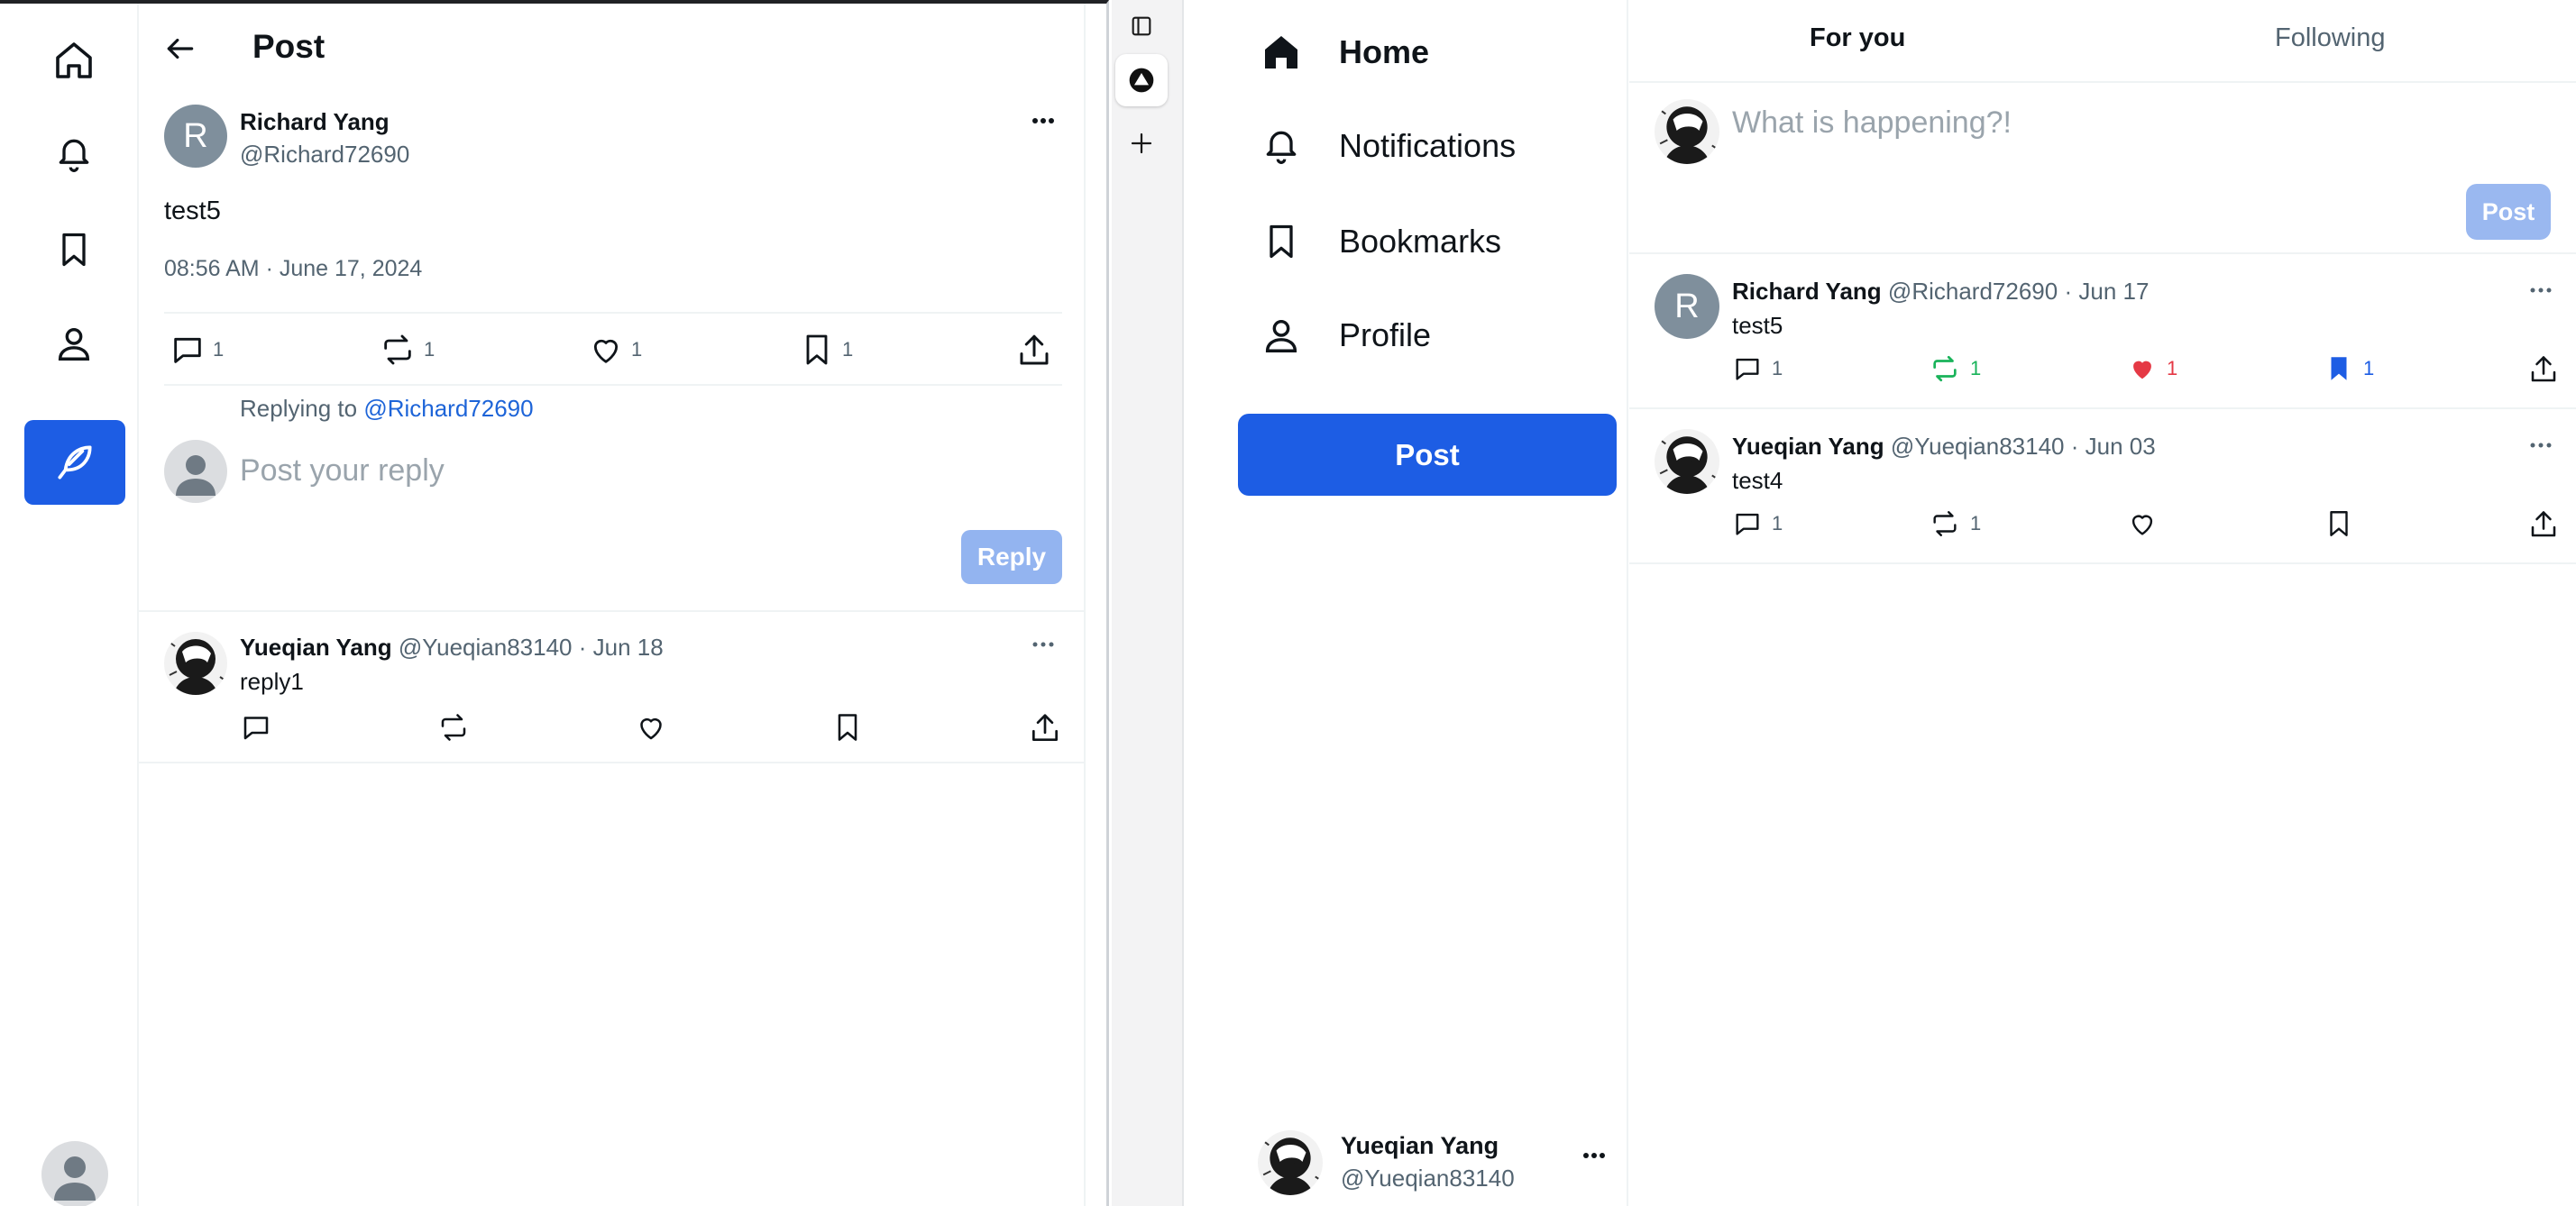 This screenshot has height=1206, width=2576. I want to click on reply-action, so click(256, 727).